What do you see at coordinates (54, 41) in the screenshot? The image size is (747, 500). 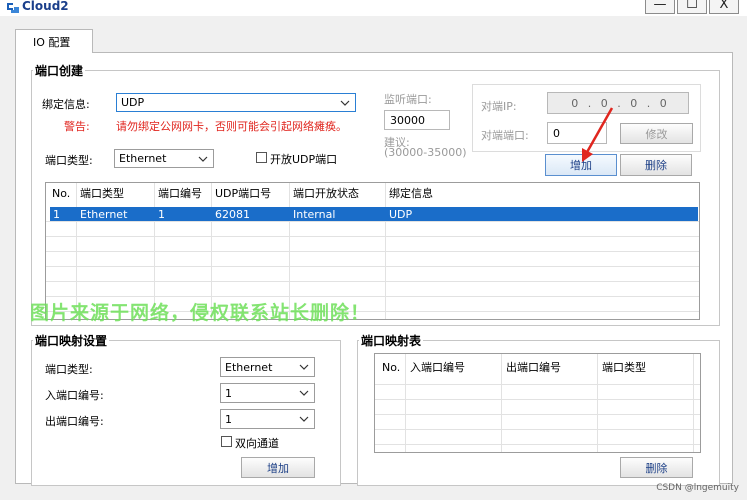 I see `tab-io-config: IO 配置` at bounding box center [54, 41].